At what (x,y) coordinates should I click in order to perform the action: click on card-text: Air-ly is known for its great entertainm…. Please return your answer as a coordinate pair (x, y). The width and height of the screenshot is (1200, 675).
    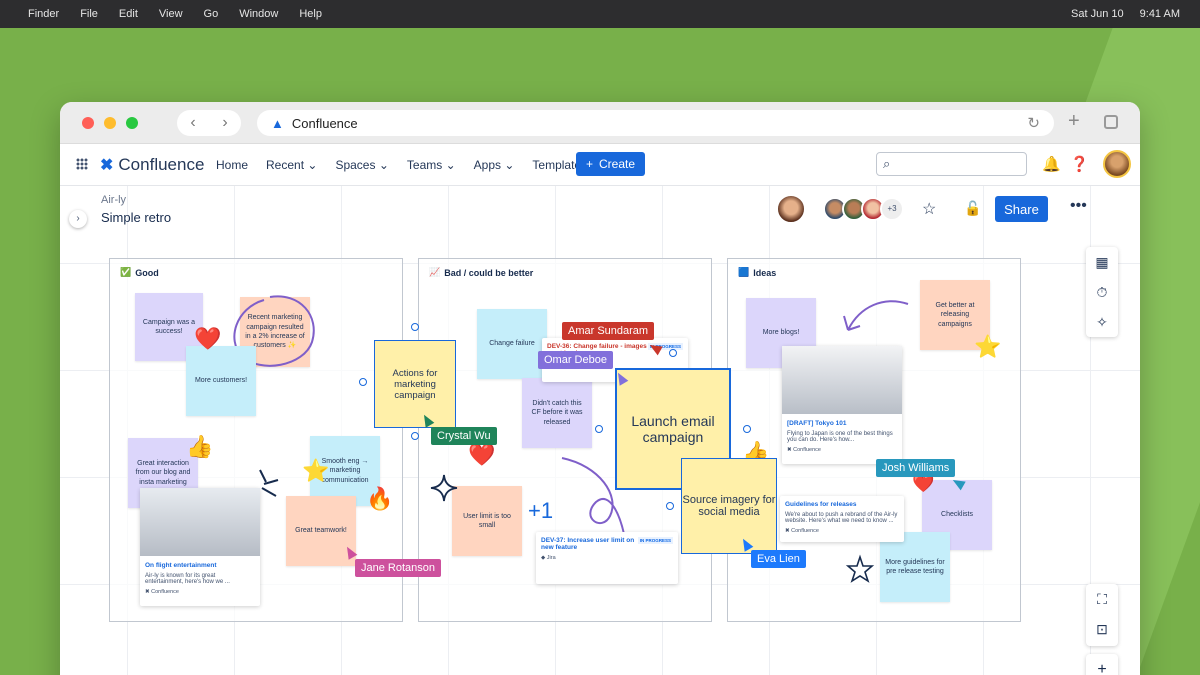
    Looking at the image, I should click on (187, 579).